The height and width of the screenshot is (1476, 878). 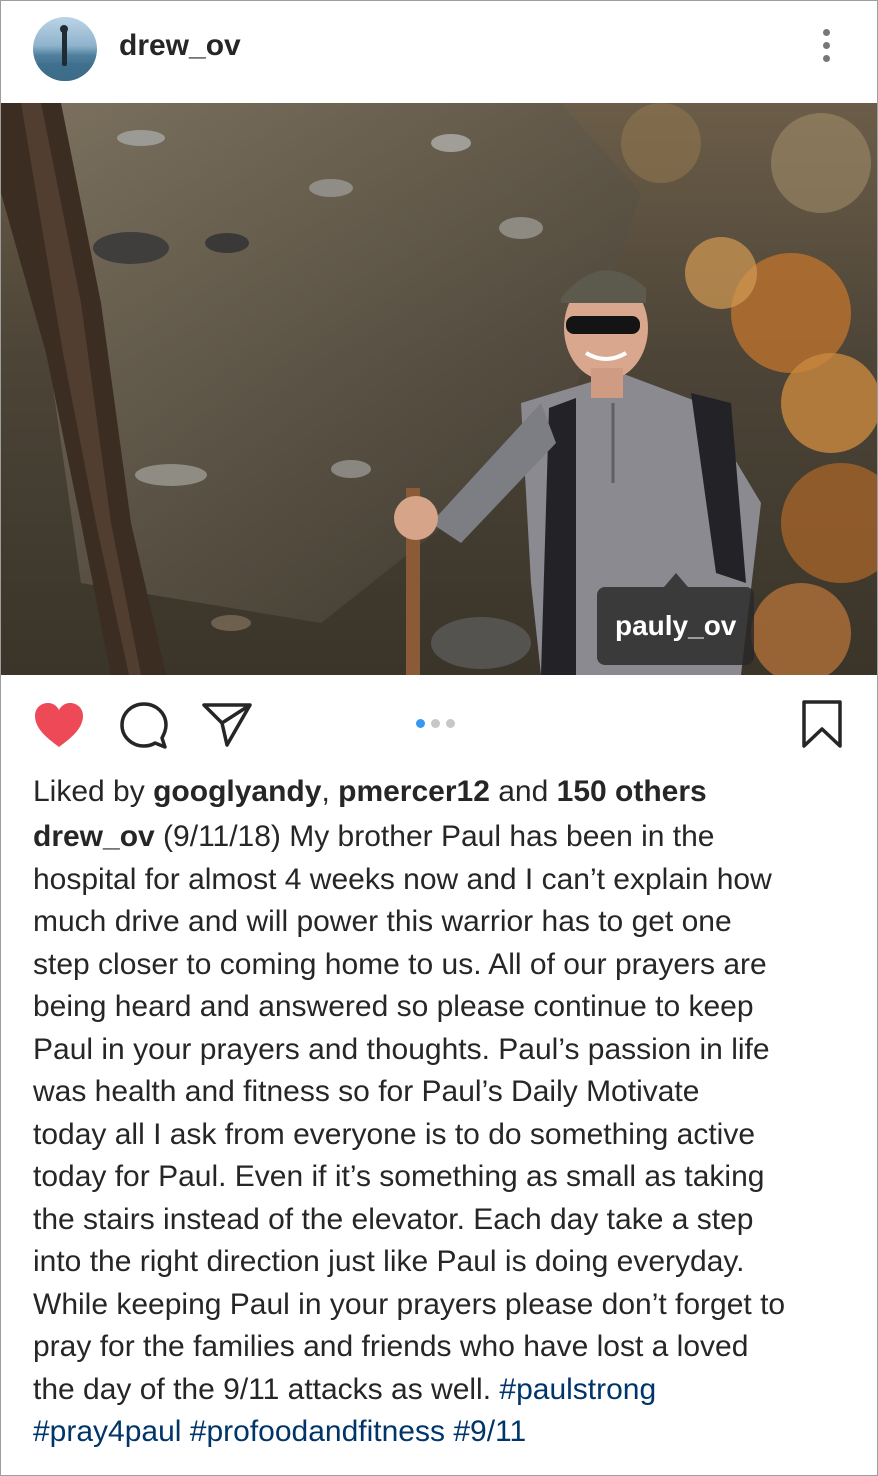 I want to click on avatar, so click(x=65, y=49).